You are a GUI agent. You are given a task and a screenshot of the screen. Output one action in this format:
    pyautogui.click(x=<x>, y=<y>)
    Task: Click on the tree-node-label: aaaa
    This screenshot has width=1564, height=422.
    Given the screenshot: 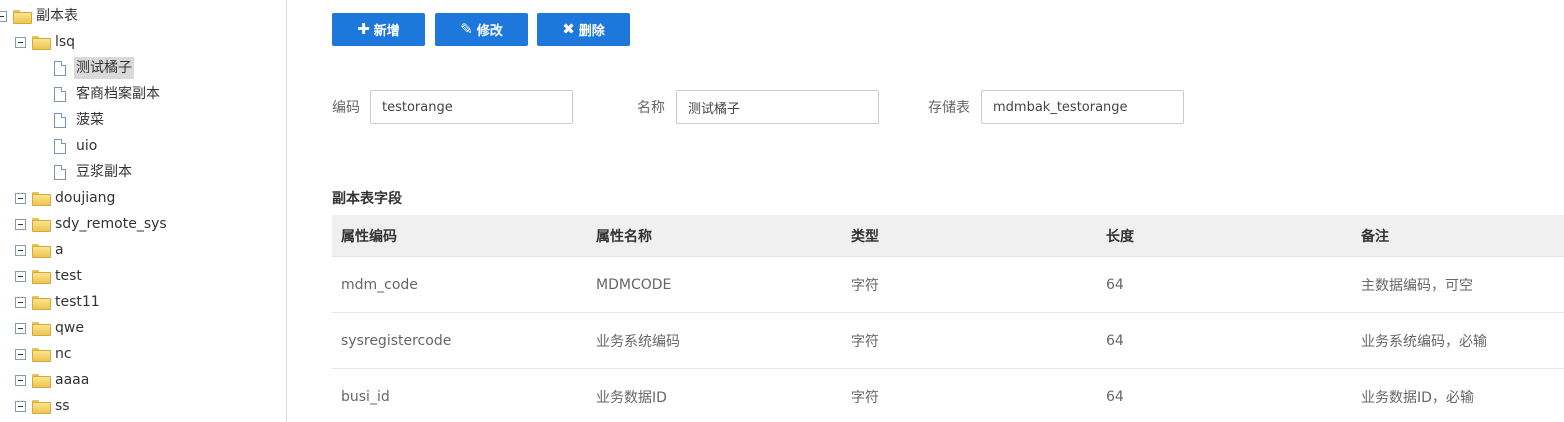 What is the action you would take?
    pyautogui.click(x=72, y=380)
    